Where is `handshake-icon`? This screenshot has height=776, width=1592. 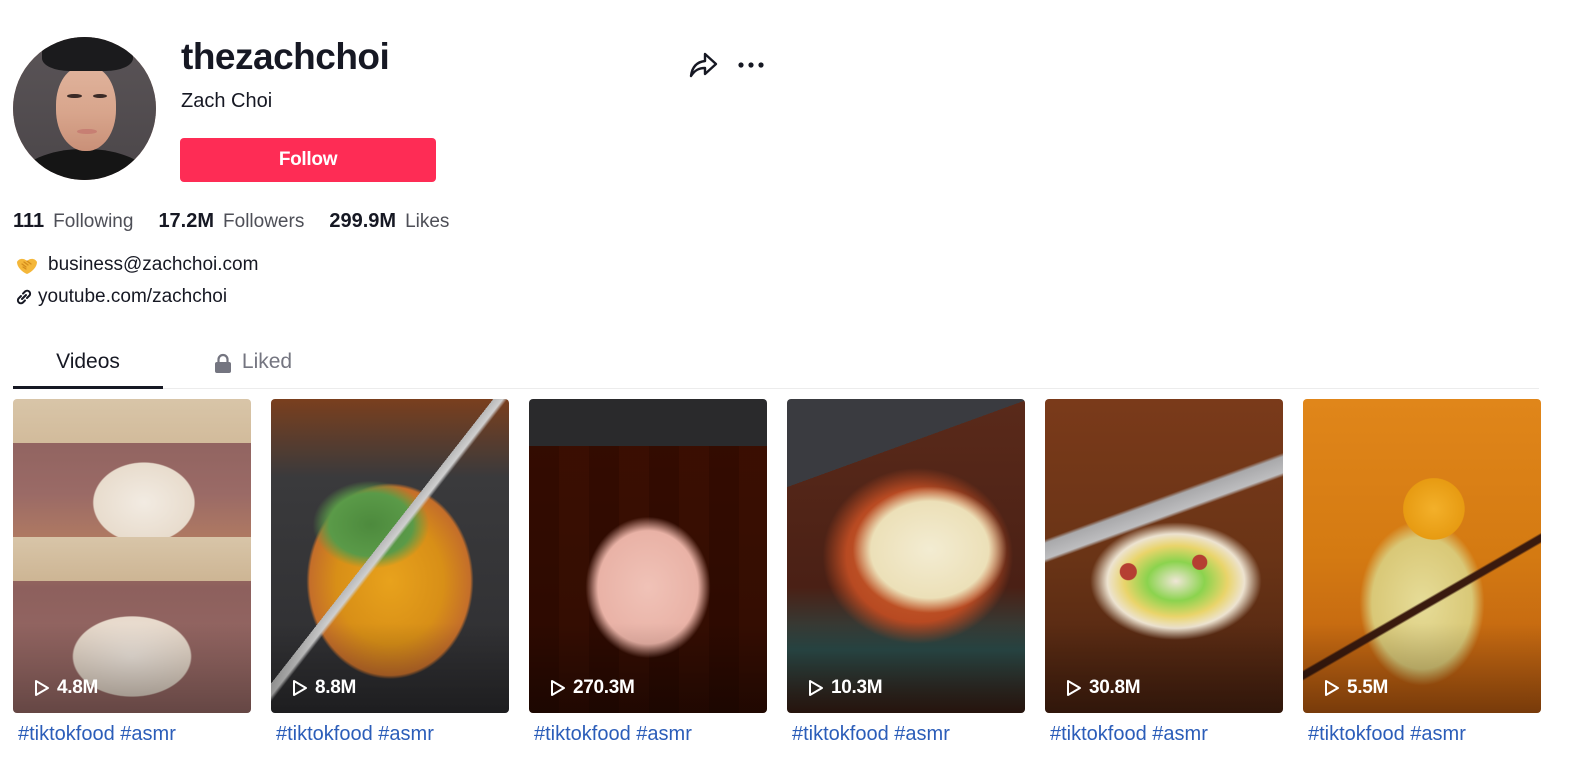
handshake-icon is located at coordinates (27, 266).